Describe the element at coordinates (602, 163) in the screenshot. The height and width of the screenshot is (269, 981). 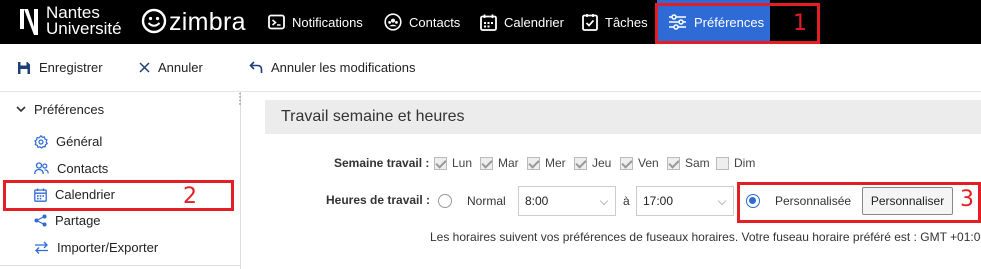
I see `day-label: Jeu` at that location.